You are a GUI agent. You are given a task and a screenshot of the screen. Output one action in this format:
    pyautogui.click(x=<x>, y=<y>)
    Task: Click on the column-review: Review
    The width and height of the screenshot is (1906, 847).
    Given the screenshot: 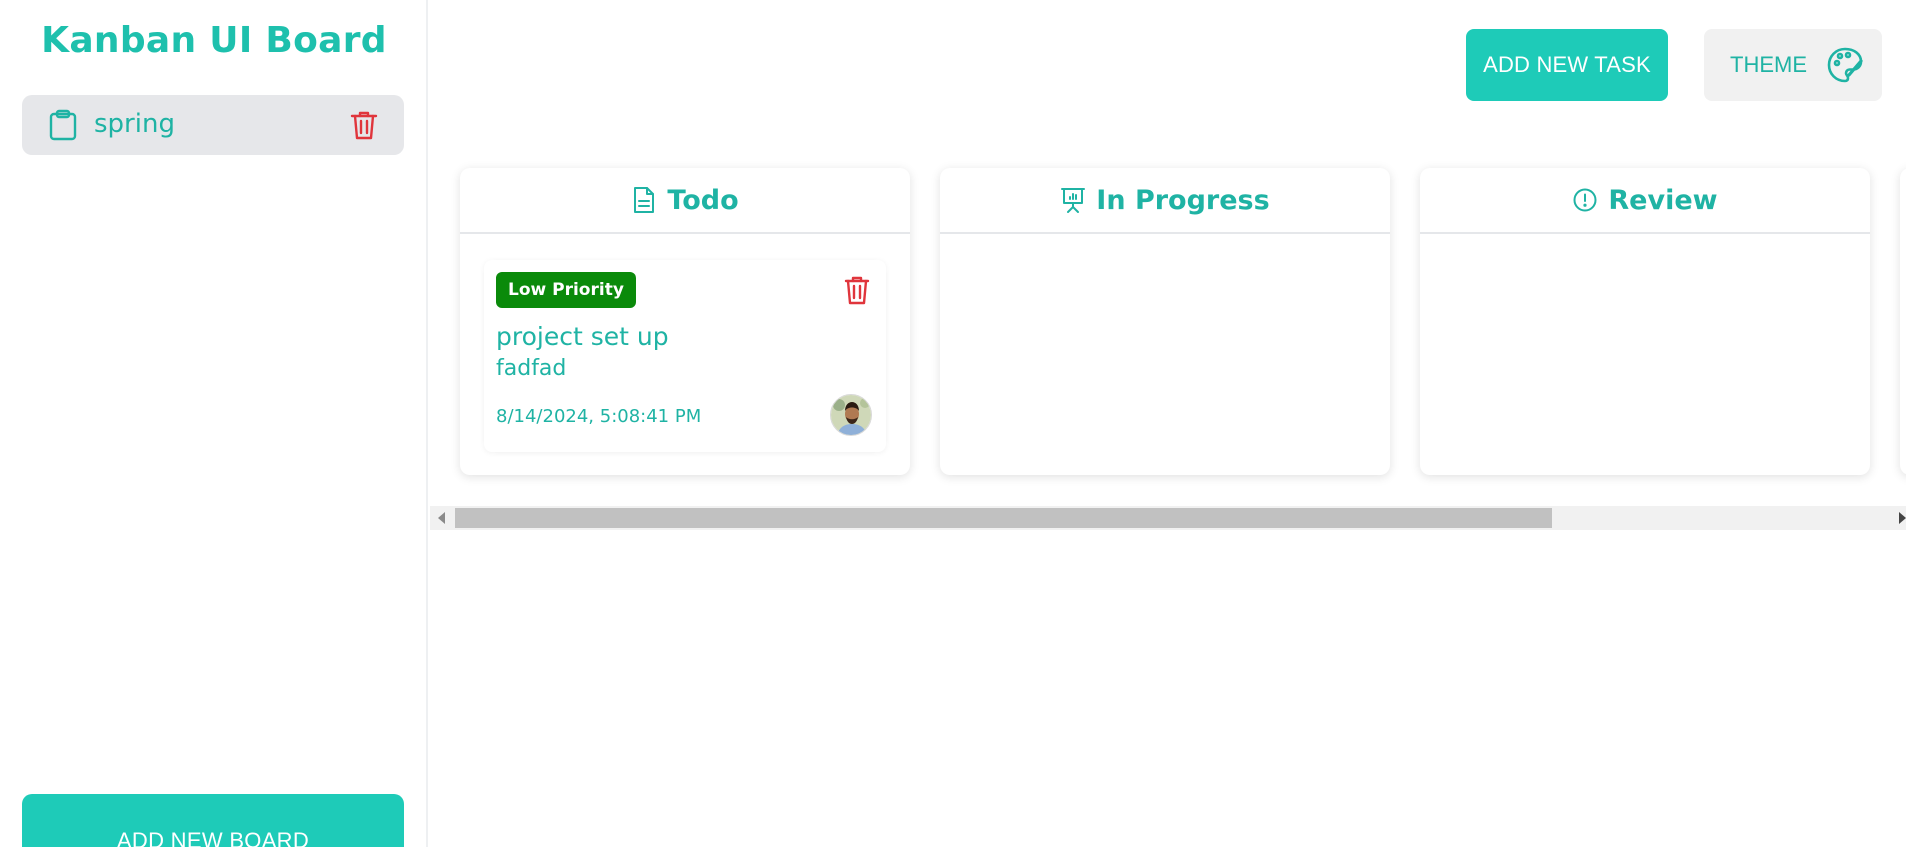 What is the action you would take?
    pyautogui.click(x=1645, y=321)
    